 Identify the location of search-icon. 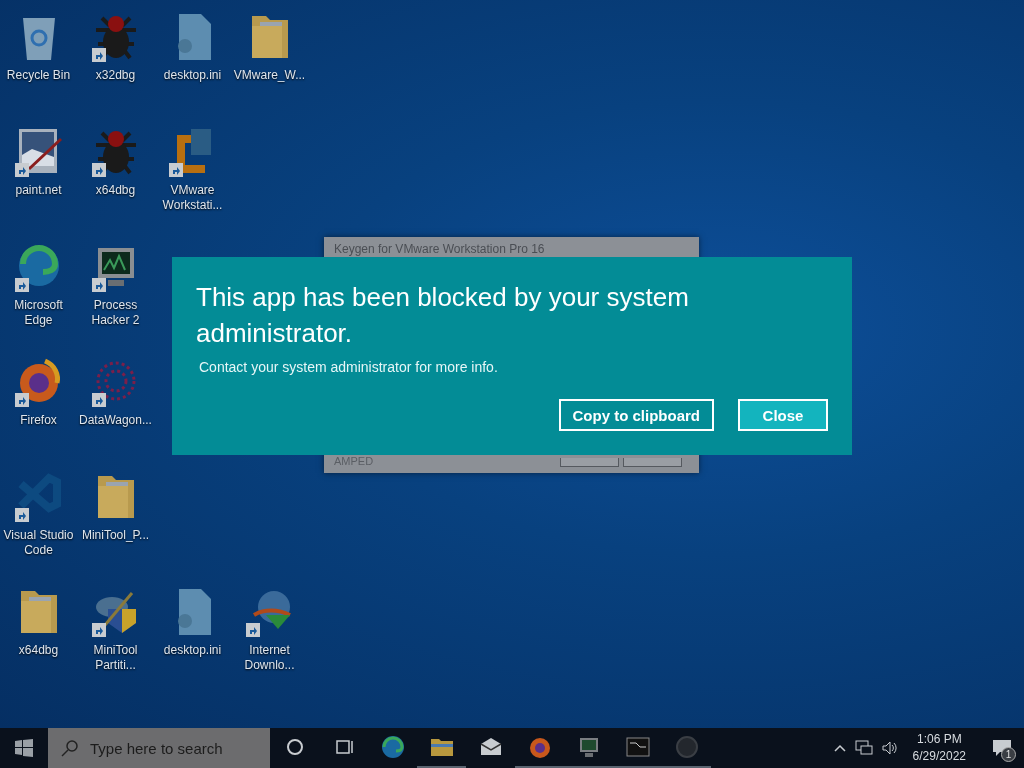
(70, 748).